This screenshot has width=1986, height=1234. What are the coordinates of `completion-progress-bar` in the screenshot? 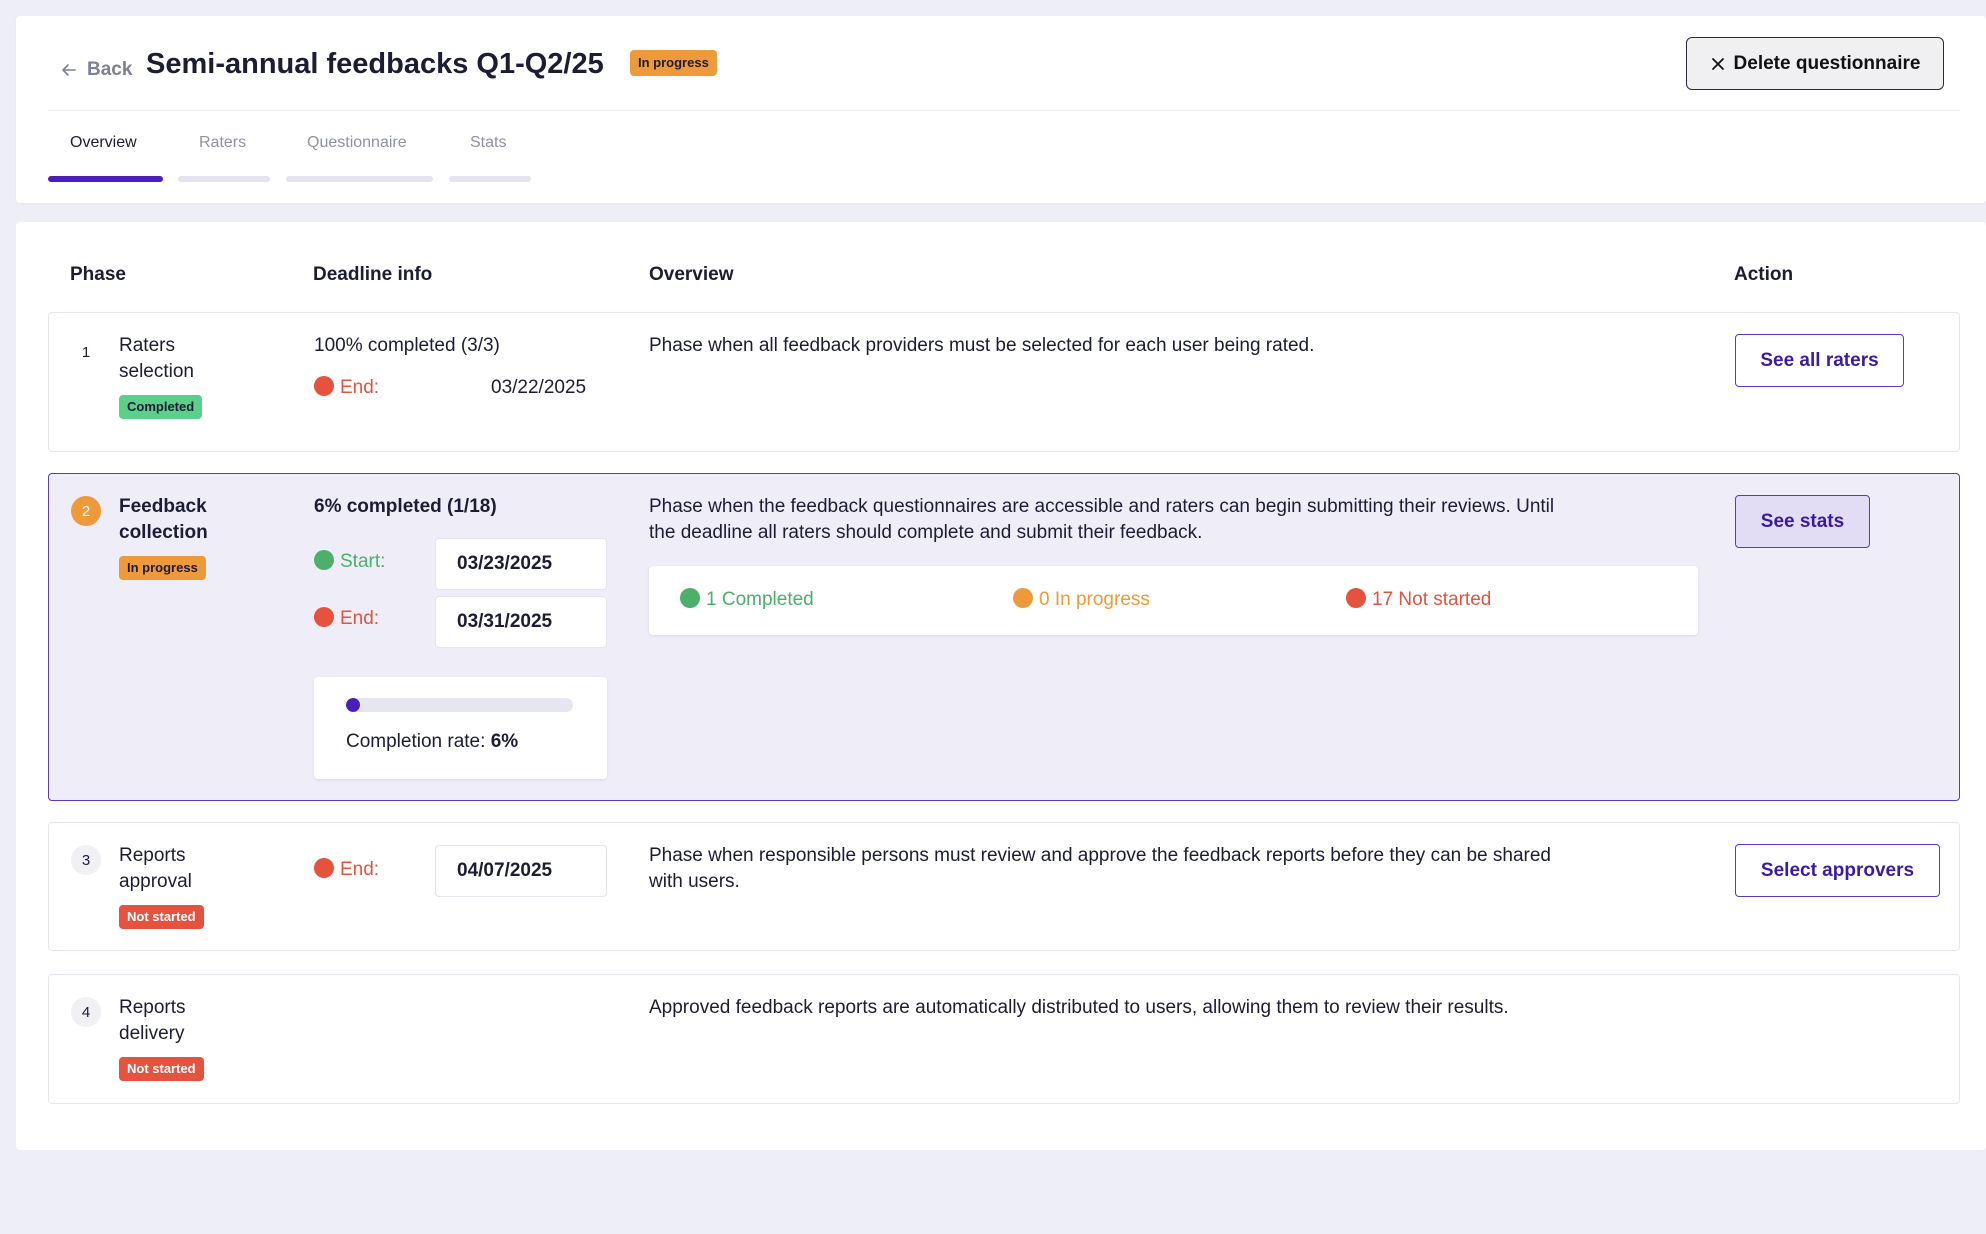 It's located at (459, 705).